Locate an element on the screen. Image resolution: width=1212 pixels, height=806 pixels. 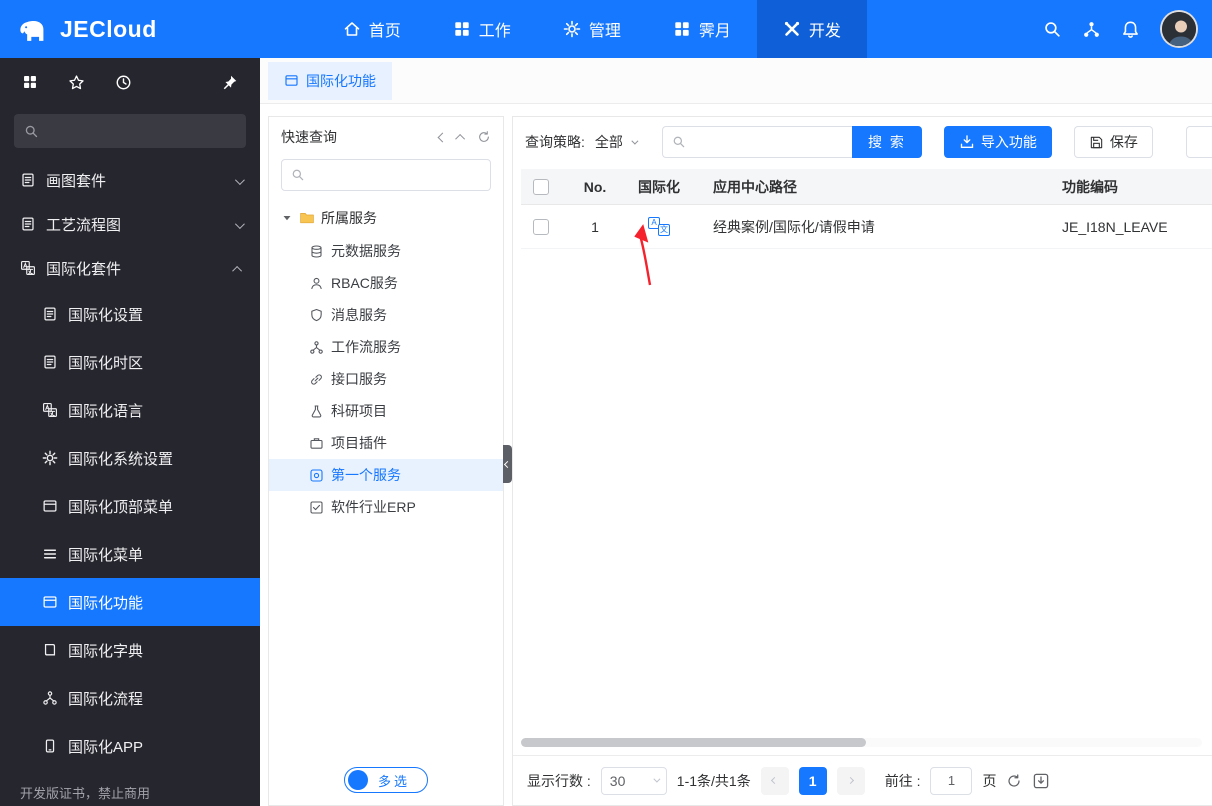
partial-toolbar-button is located at coordinates (1199, 142).